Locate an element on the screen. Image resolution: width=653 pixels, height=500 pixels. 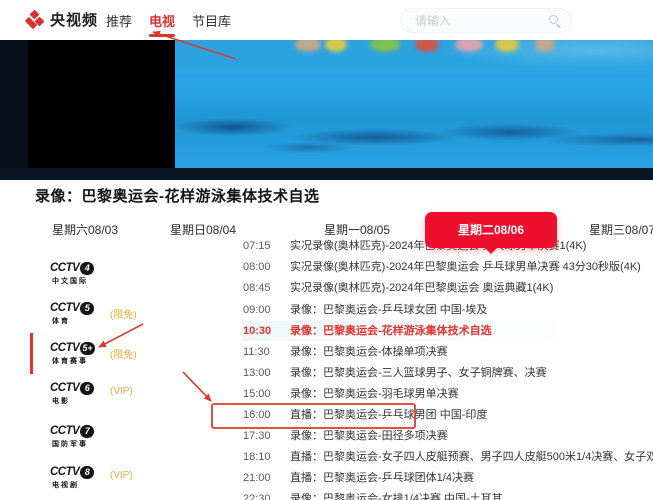
search-box is located at coordinates (486, 20).